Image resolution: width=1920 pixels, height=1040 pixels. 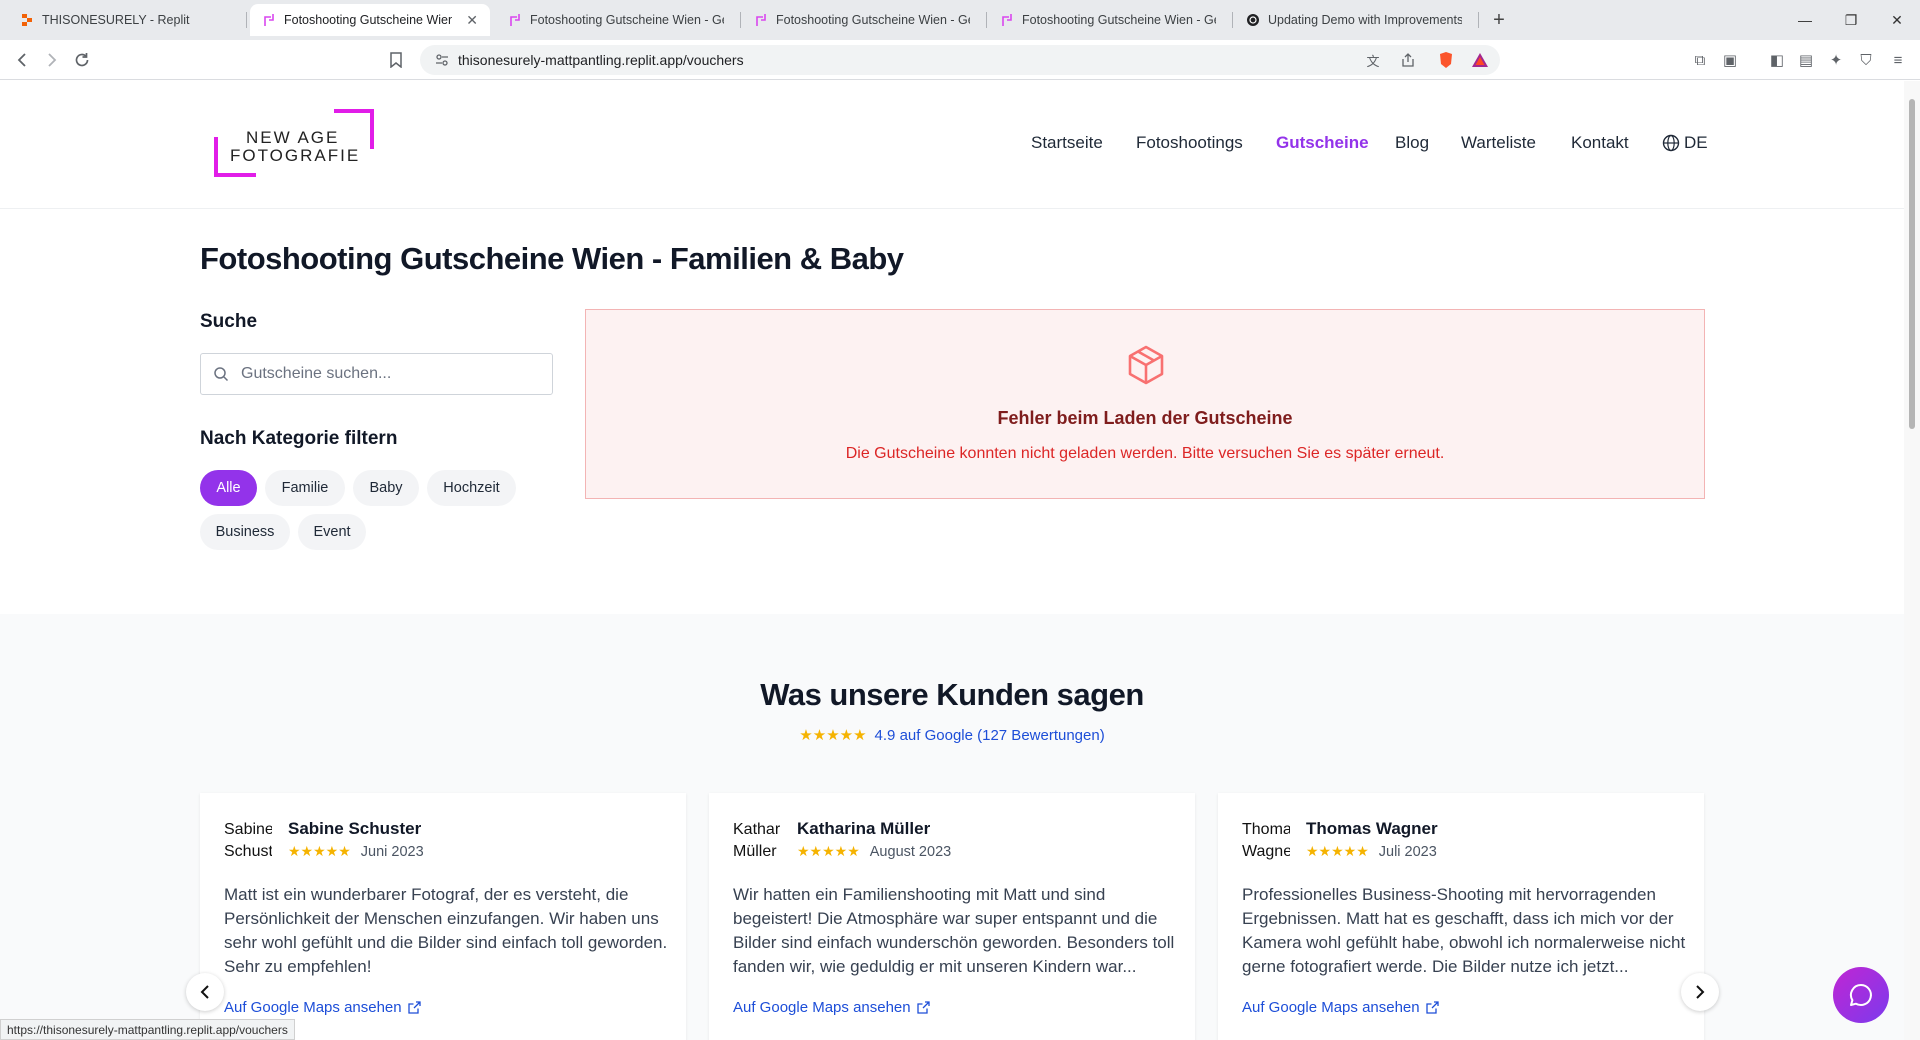 I want to click on category-filter-label: Nach Kategorie filtern, so click(x=299, y=438).